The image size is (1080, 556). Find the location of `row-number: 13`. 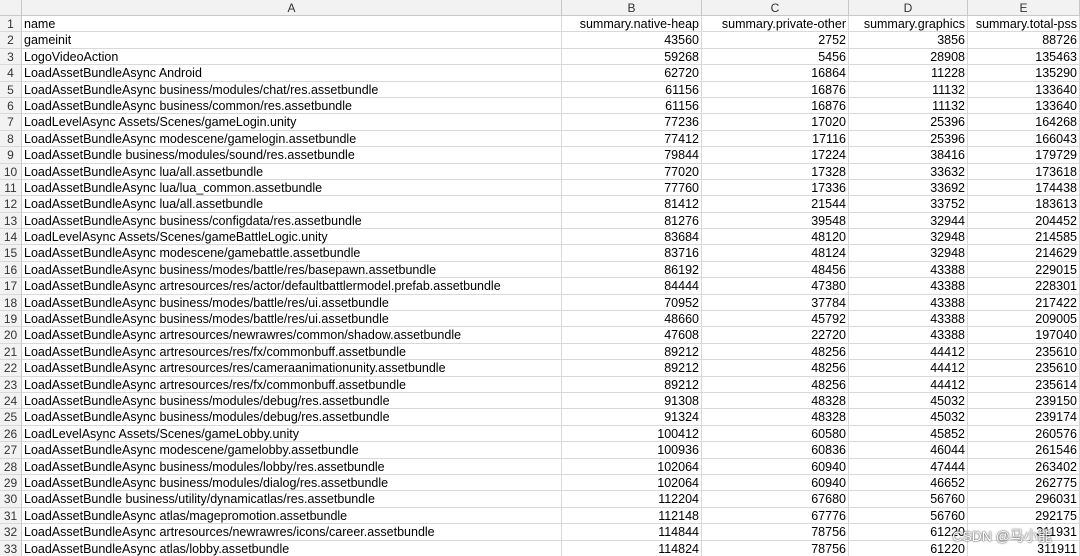

row-number: 13 is located at coordinates (11, 221).